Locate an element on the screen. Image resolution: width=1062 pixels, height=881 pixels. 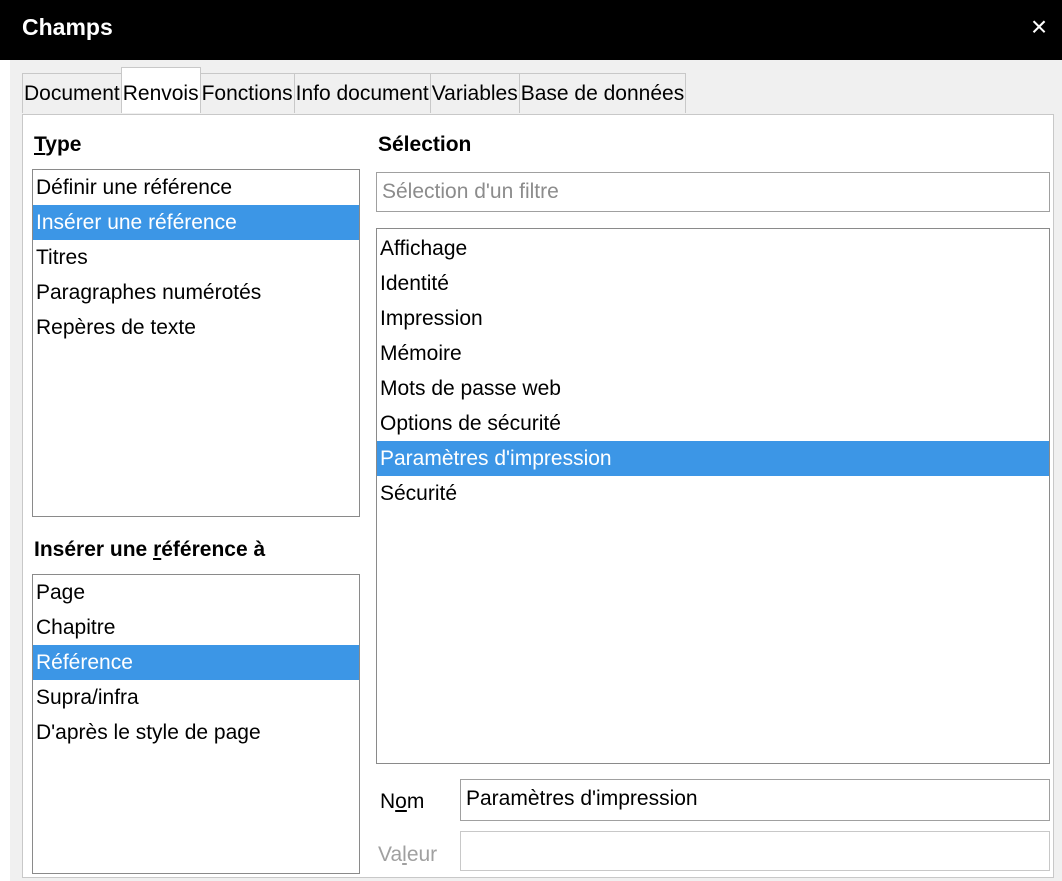
list-item: Titres is located at coordinates (196, 257).